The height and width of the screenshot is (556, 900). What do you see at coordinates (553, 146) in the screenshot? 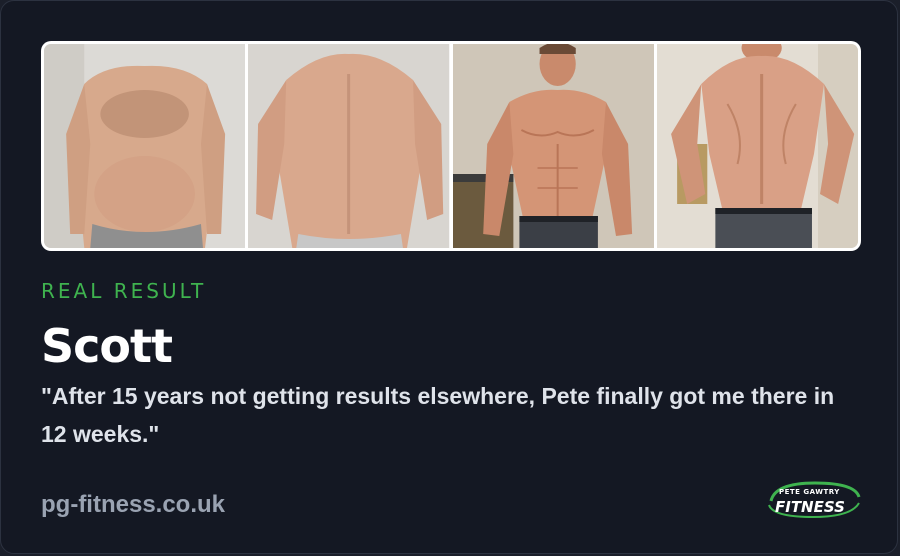
I see `after-front-photo` at bounding box center [553, 146].